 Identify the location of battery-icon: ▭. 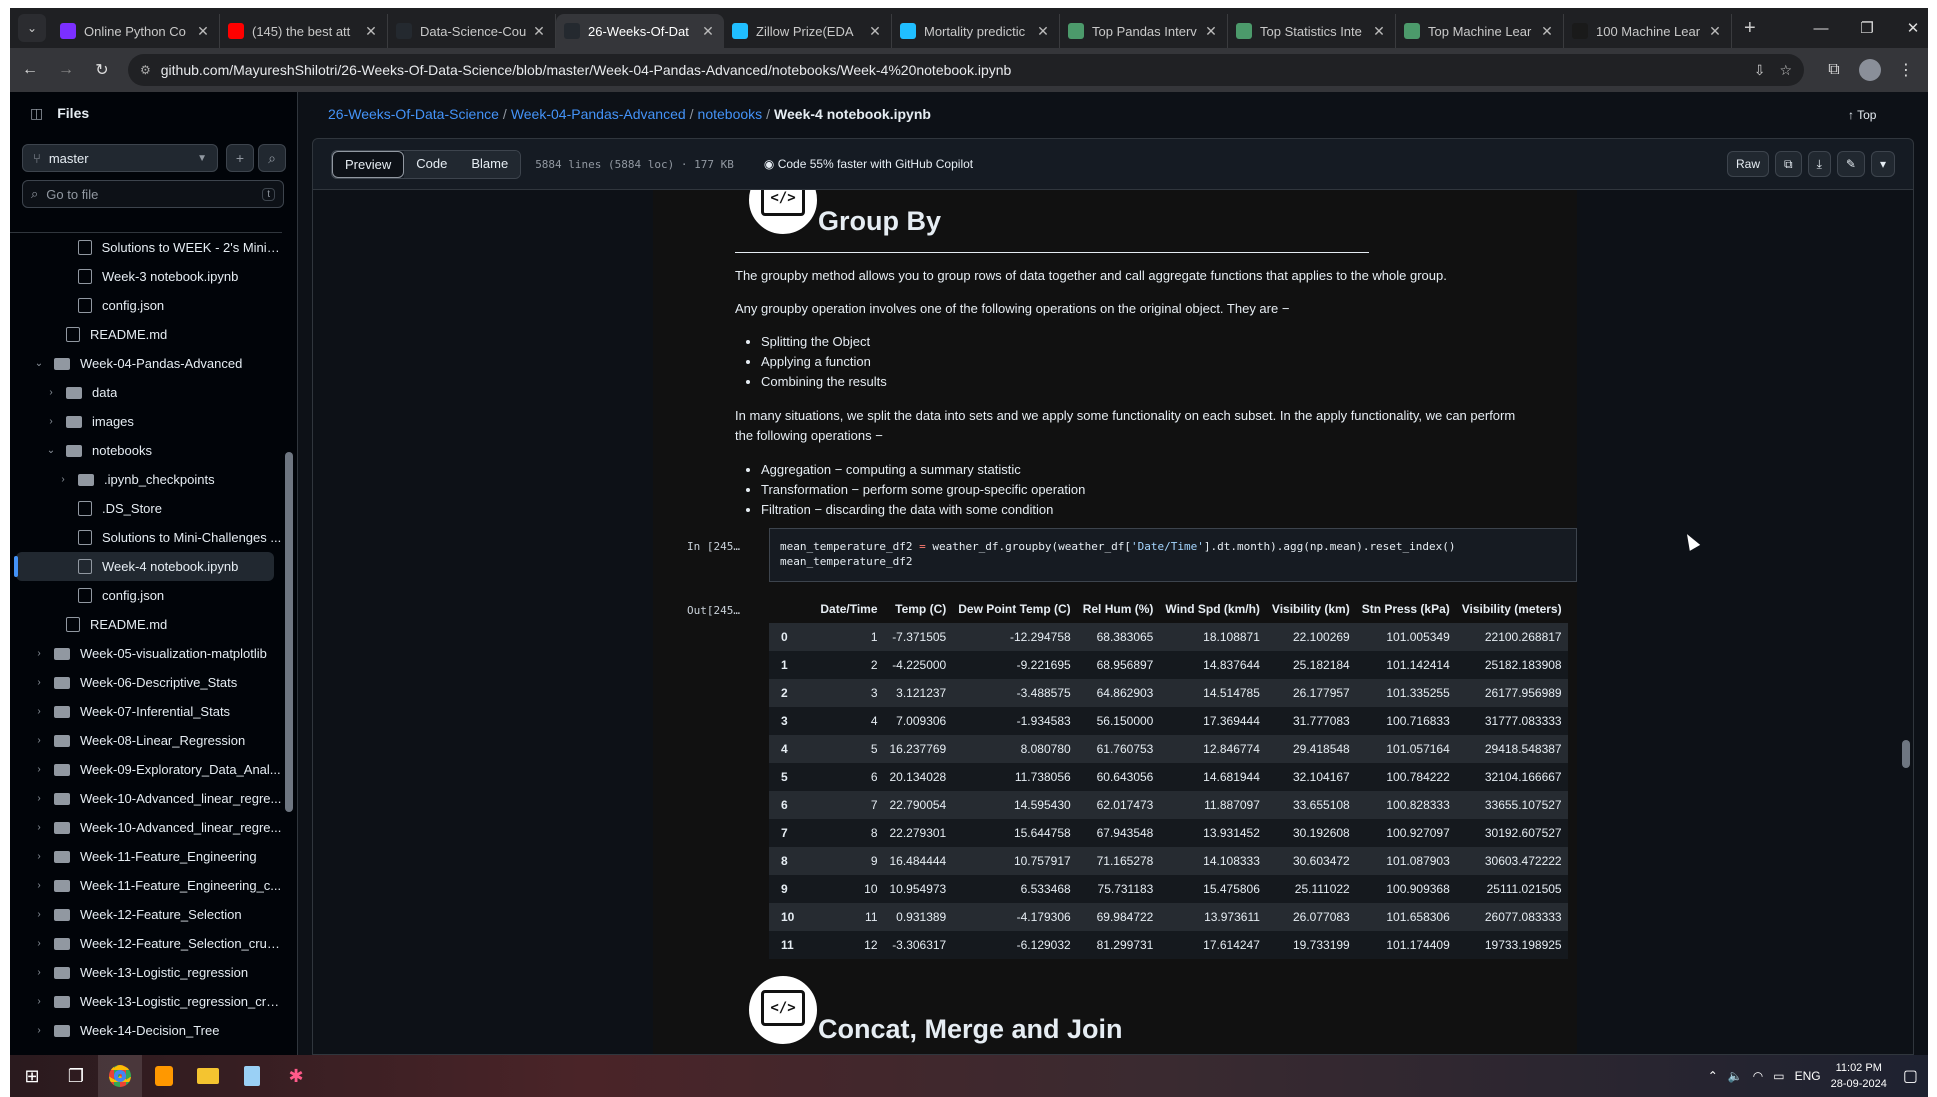
(1778, 1076).